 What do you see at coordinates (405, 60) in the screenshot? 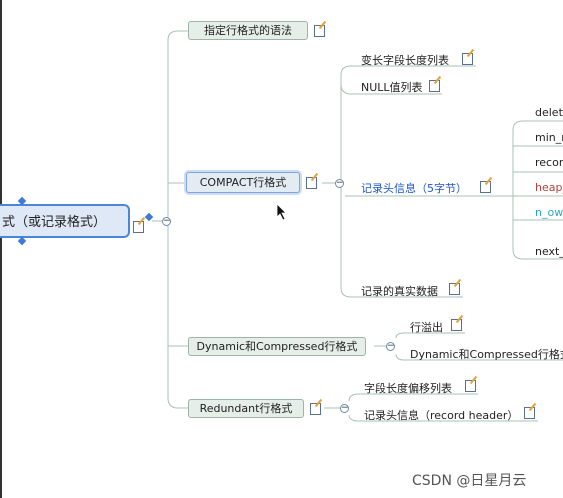
I see `node-var-len-list: 变长字段长度列表` at bounding box center [405, 60].